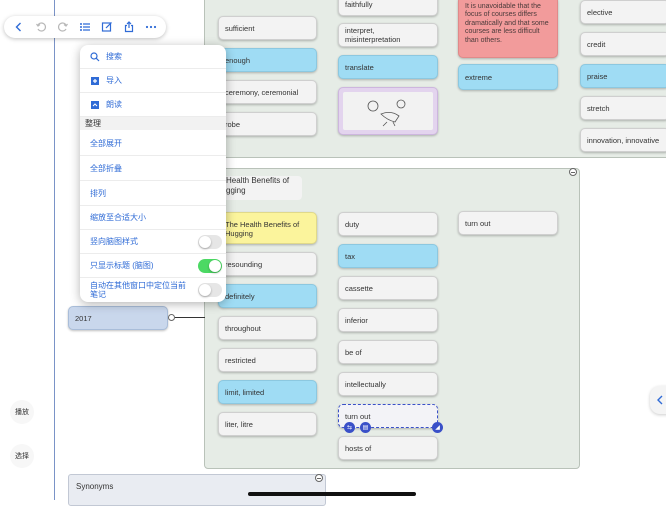 This screenshot has width=666, height=506. Describe the element at coordinates (114, 104) in the screenshot. I see `menu-item-label: 朗读` at that location.